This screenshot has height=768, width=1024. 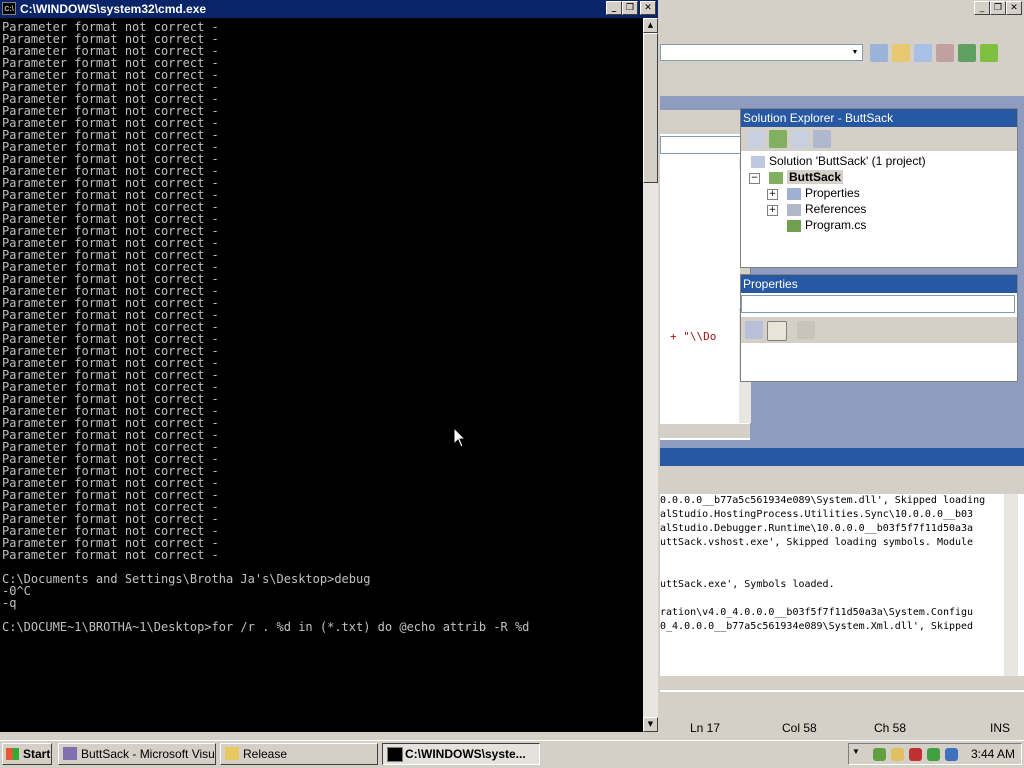 I want to click on tree-item-properties: Properties, so click(x=823, y=193).